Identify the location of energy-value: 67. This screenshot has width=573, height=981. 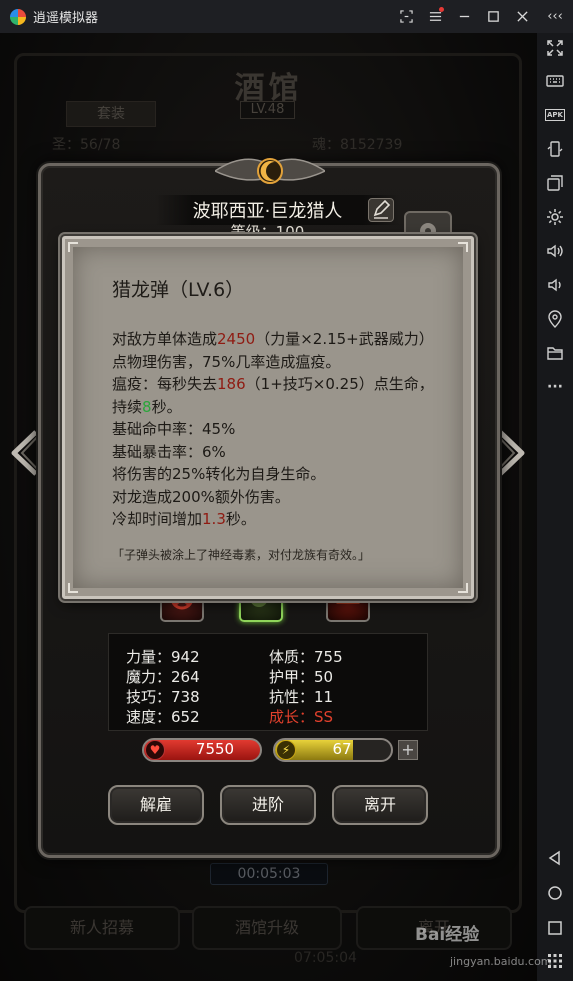
(342, 749).